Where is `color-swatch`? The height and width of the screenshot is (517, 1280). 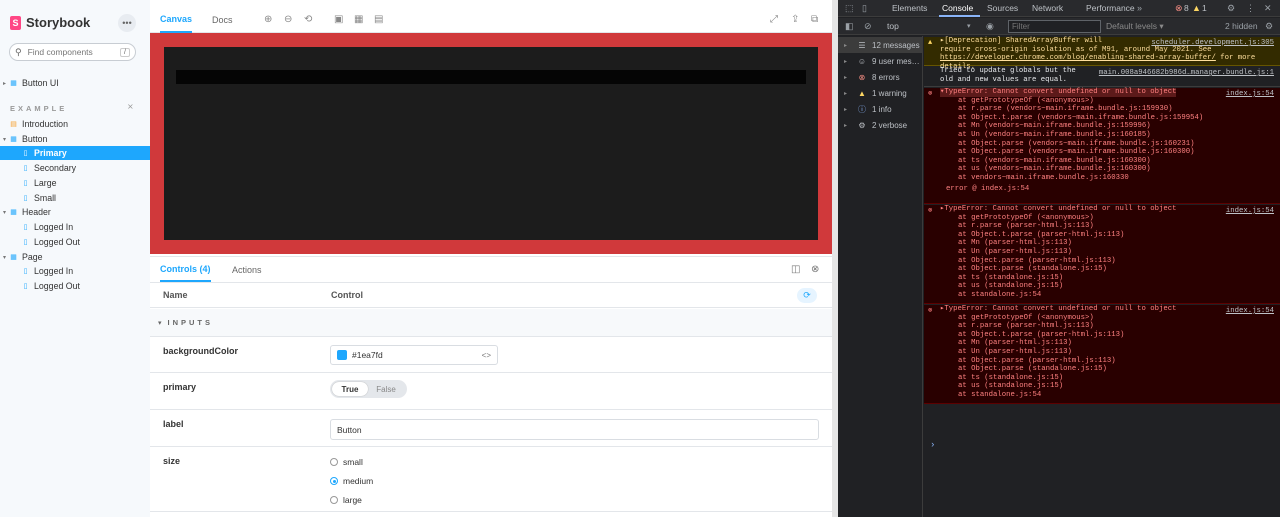
color-swatch is located at coordinates (342, 355).